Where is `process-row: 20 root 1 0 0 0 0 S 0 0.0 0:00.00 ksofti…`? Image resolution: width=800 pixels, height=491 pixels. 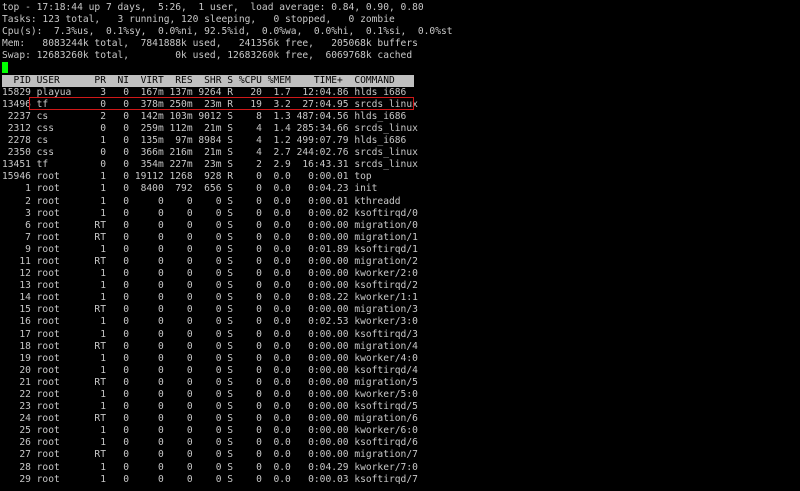 process-row: 20 root 1 0 0 0 0 S 0 0.0 0:00.00 ksofti… is located at coordinates (210, 370).